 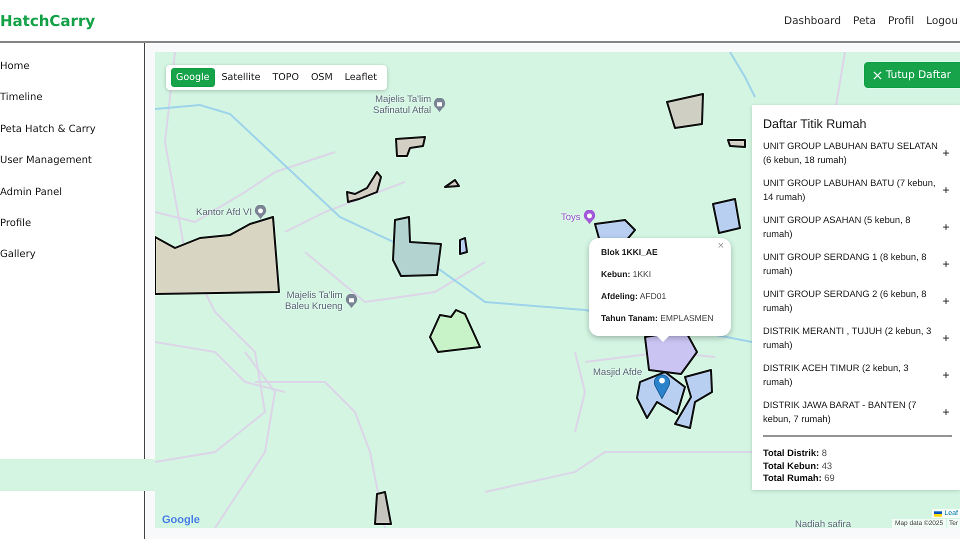 What do you see at coordinates (662, 386) in the screenshot?
I see `map-pin-icon` at bounding box center [662, 386].